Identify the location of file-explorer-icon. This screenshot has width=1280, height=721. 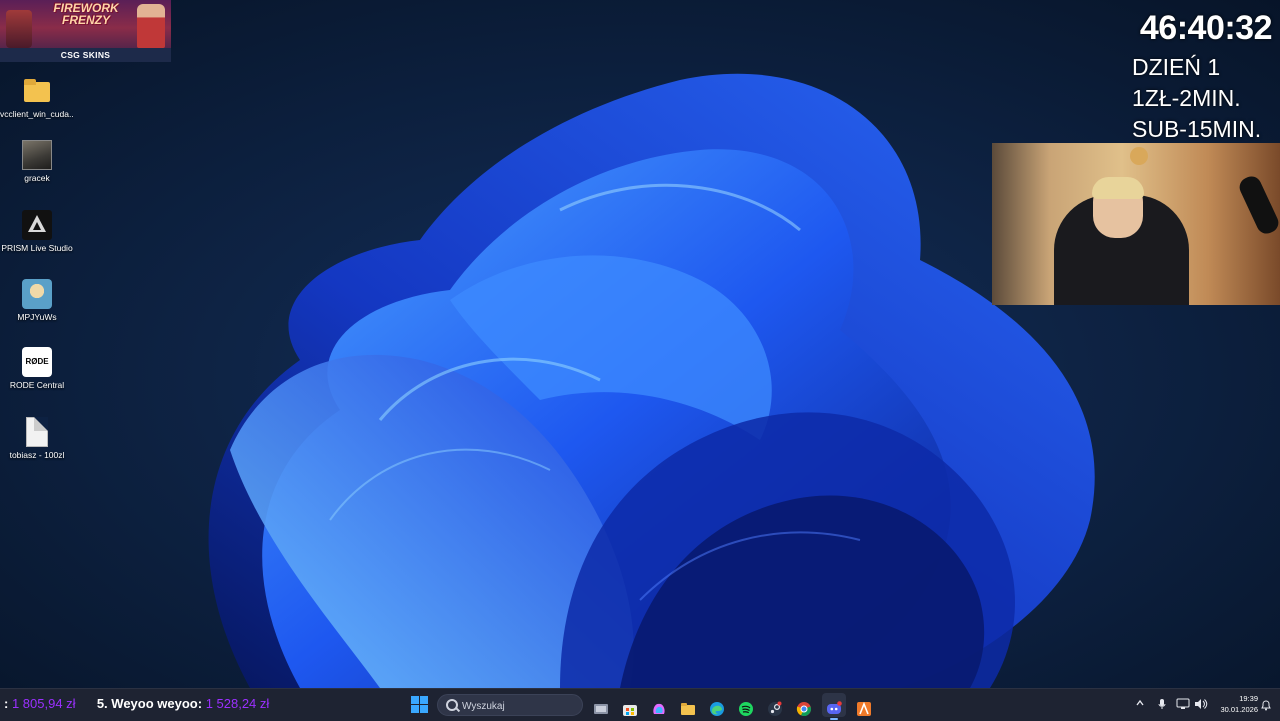
(688, 709).